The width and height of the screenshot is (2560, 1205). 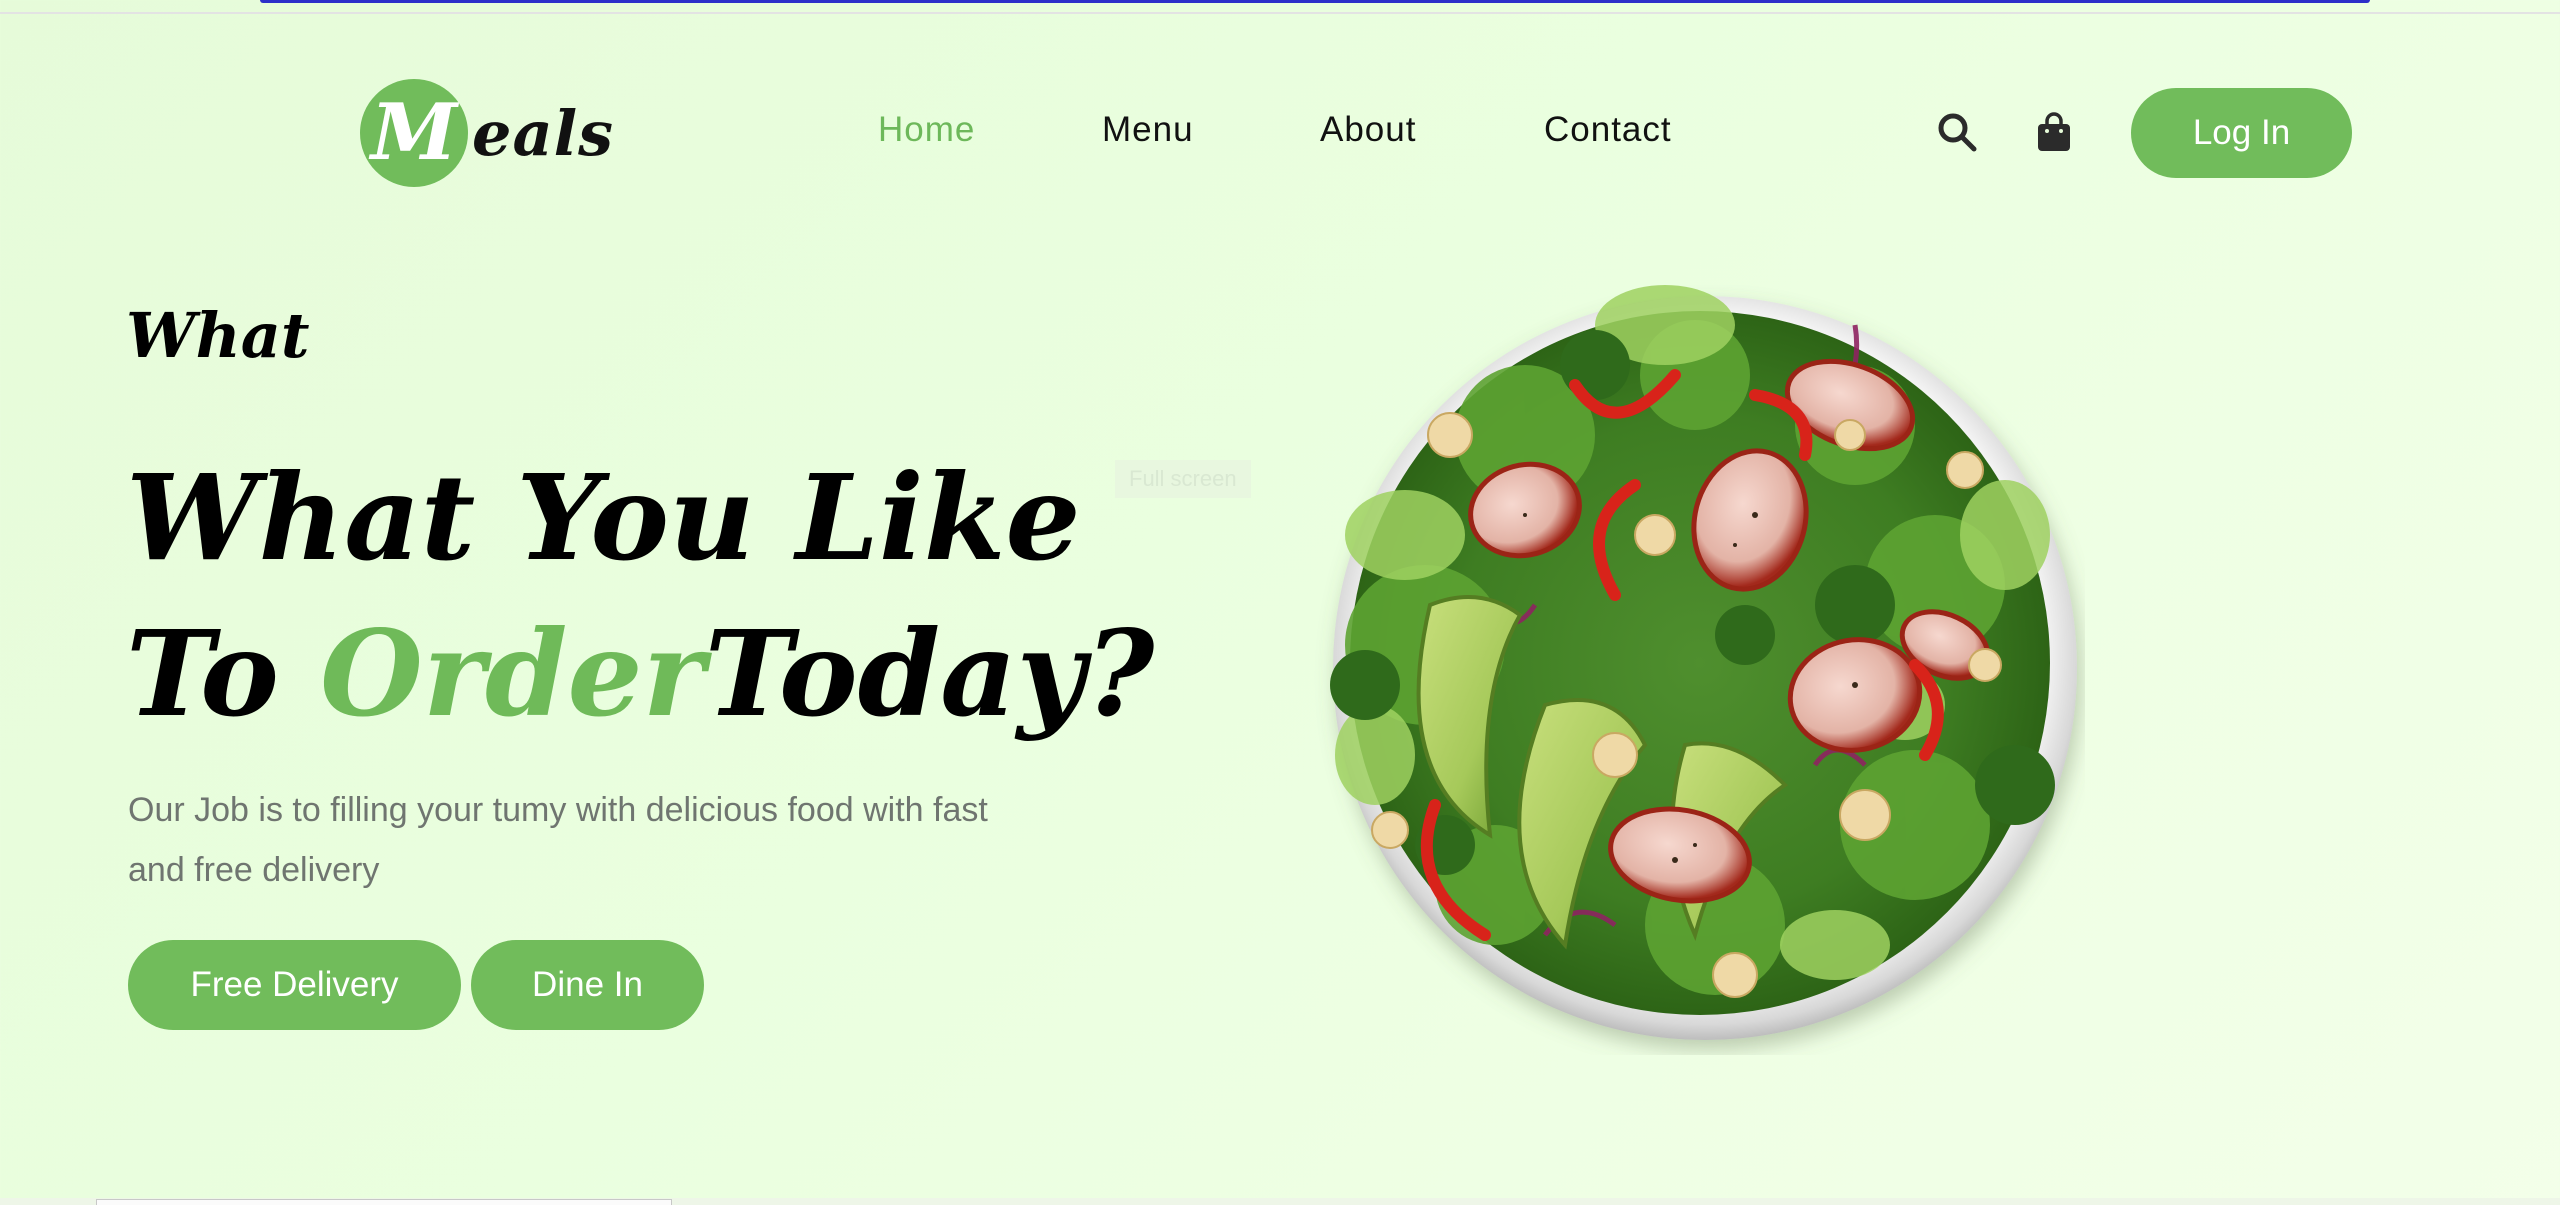 I want to click on meals-logo: M eals, so click(x=487, y=133).